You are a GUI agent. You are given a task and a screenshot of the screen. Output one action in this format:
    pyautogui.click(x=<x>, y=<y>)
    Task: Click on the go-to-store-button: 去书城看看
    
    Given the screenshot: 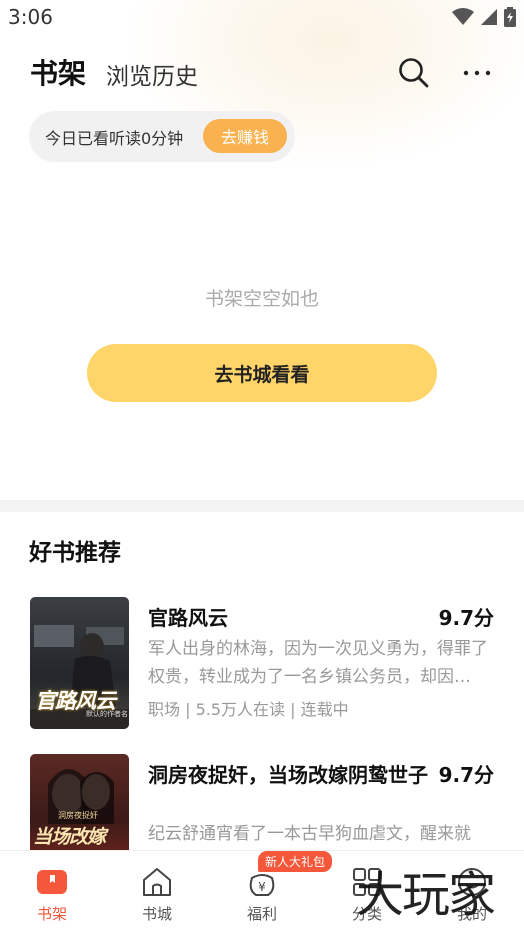 What is the action you would take?
    pyautogui.click(x=262, y=373)
    